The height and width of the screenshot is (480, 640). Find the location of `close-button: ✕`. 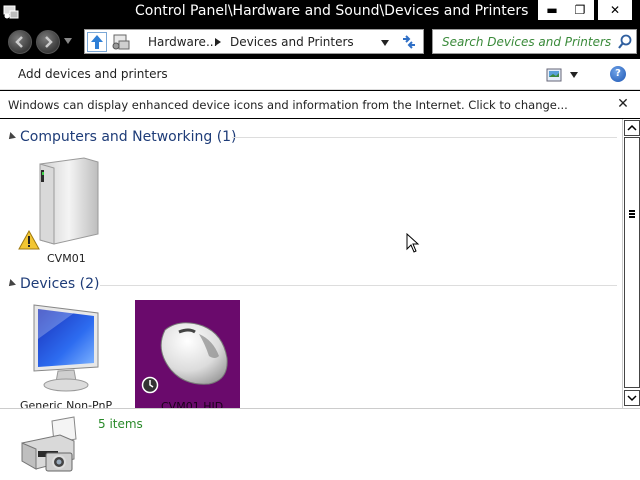

close-button: ✕ is located at coordinates (615, 10).